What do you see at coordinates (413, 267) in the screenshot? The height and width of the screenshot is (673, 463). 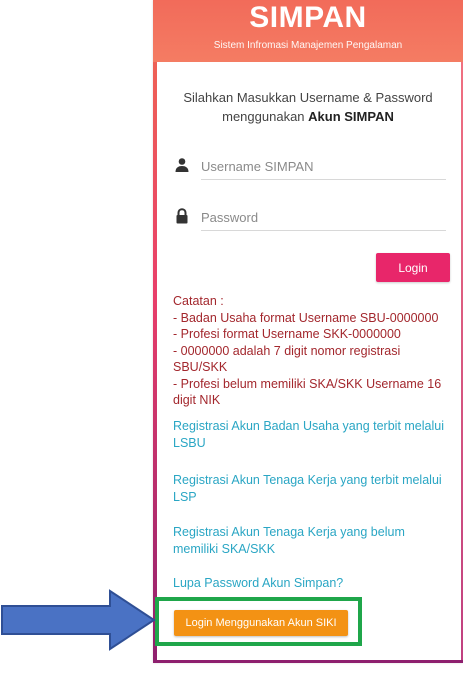 I see `login-button: Login` at bounding box center [413, 267].